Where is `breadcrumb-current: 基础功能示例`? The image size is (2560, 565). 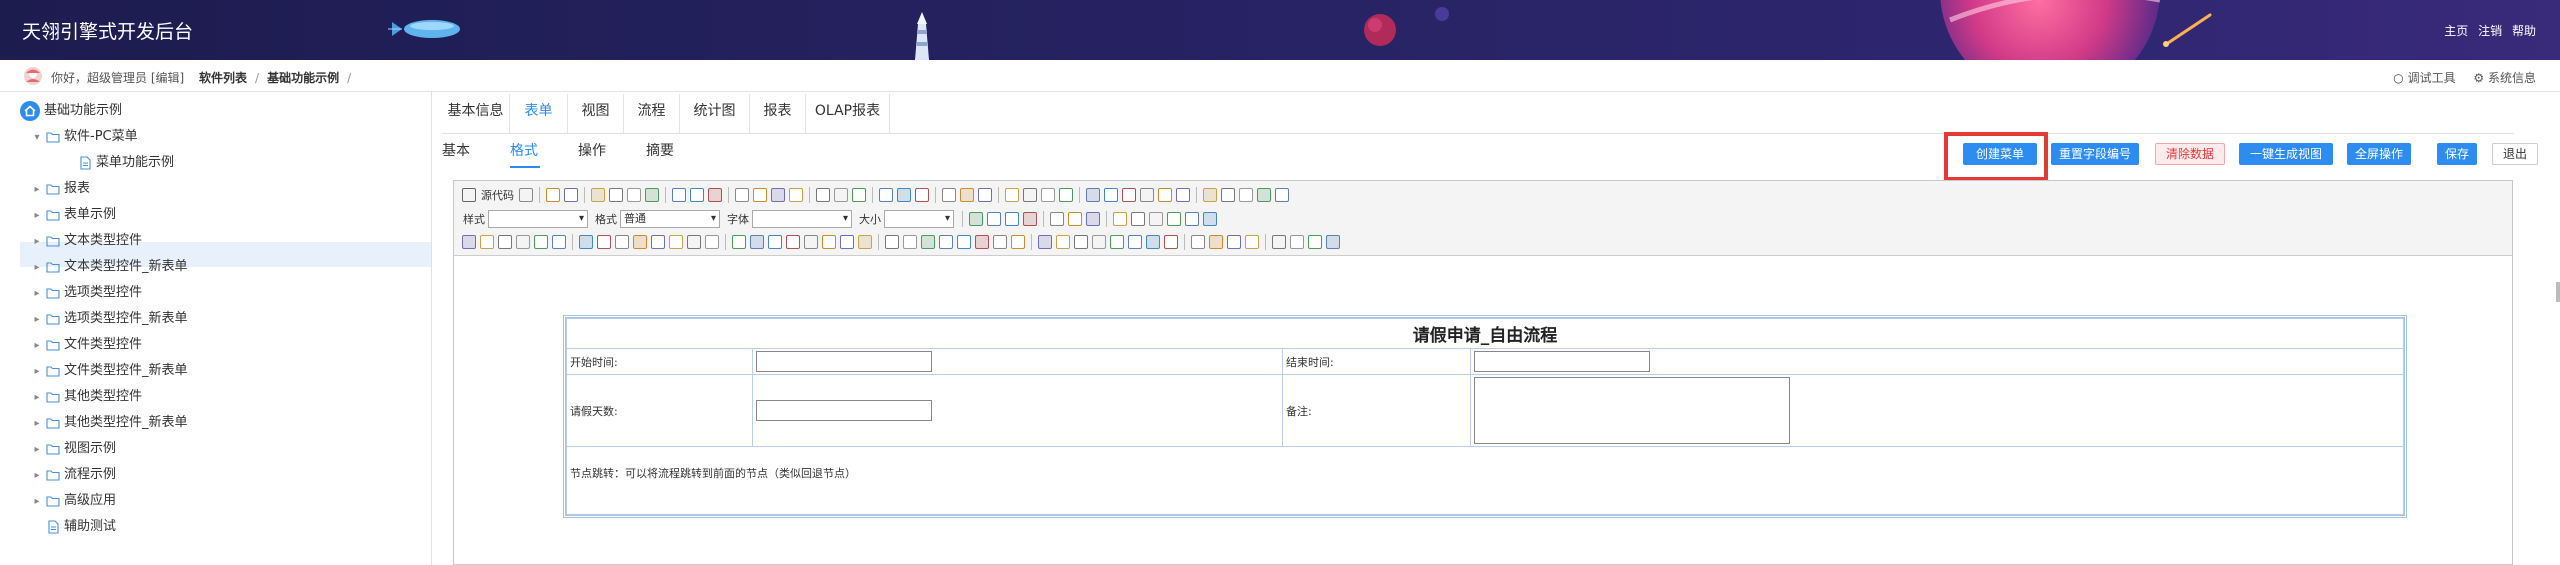 breadcrumb-current: 基础功能示例 is located at coordinates (303, 78).